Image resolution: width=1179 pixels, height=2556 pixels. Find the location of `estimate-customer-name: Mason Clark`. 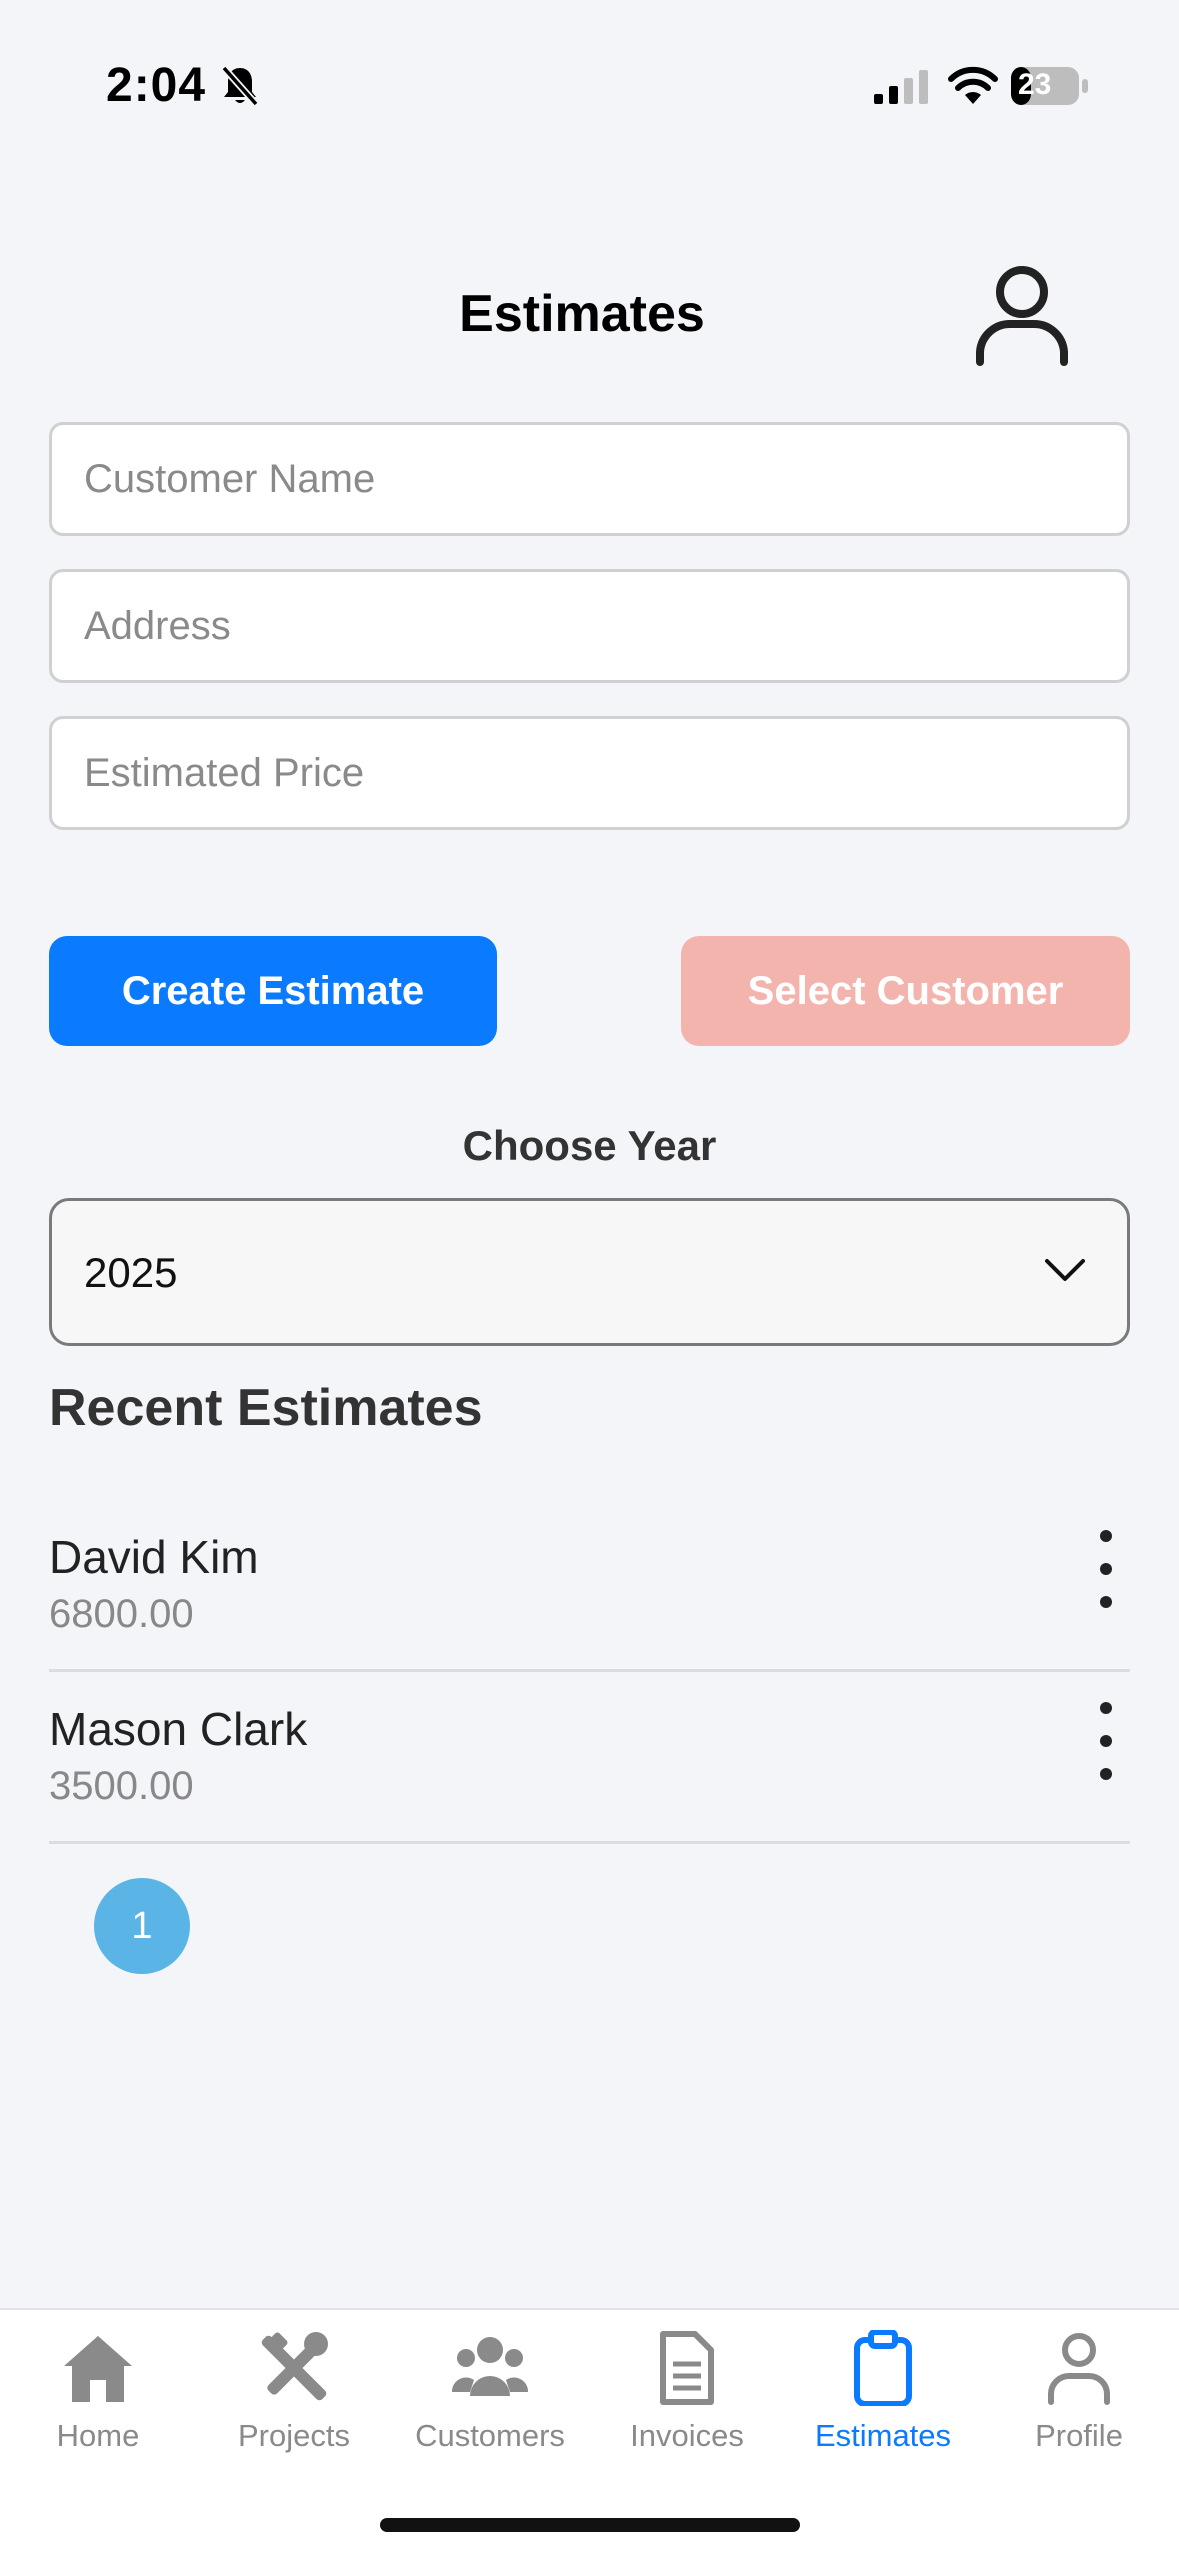

estimate-customer-name: Mason Clark is located at coordinates (178, 1729).